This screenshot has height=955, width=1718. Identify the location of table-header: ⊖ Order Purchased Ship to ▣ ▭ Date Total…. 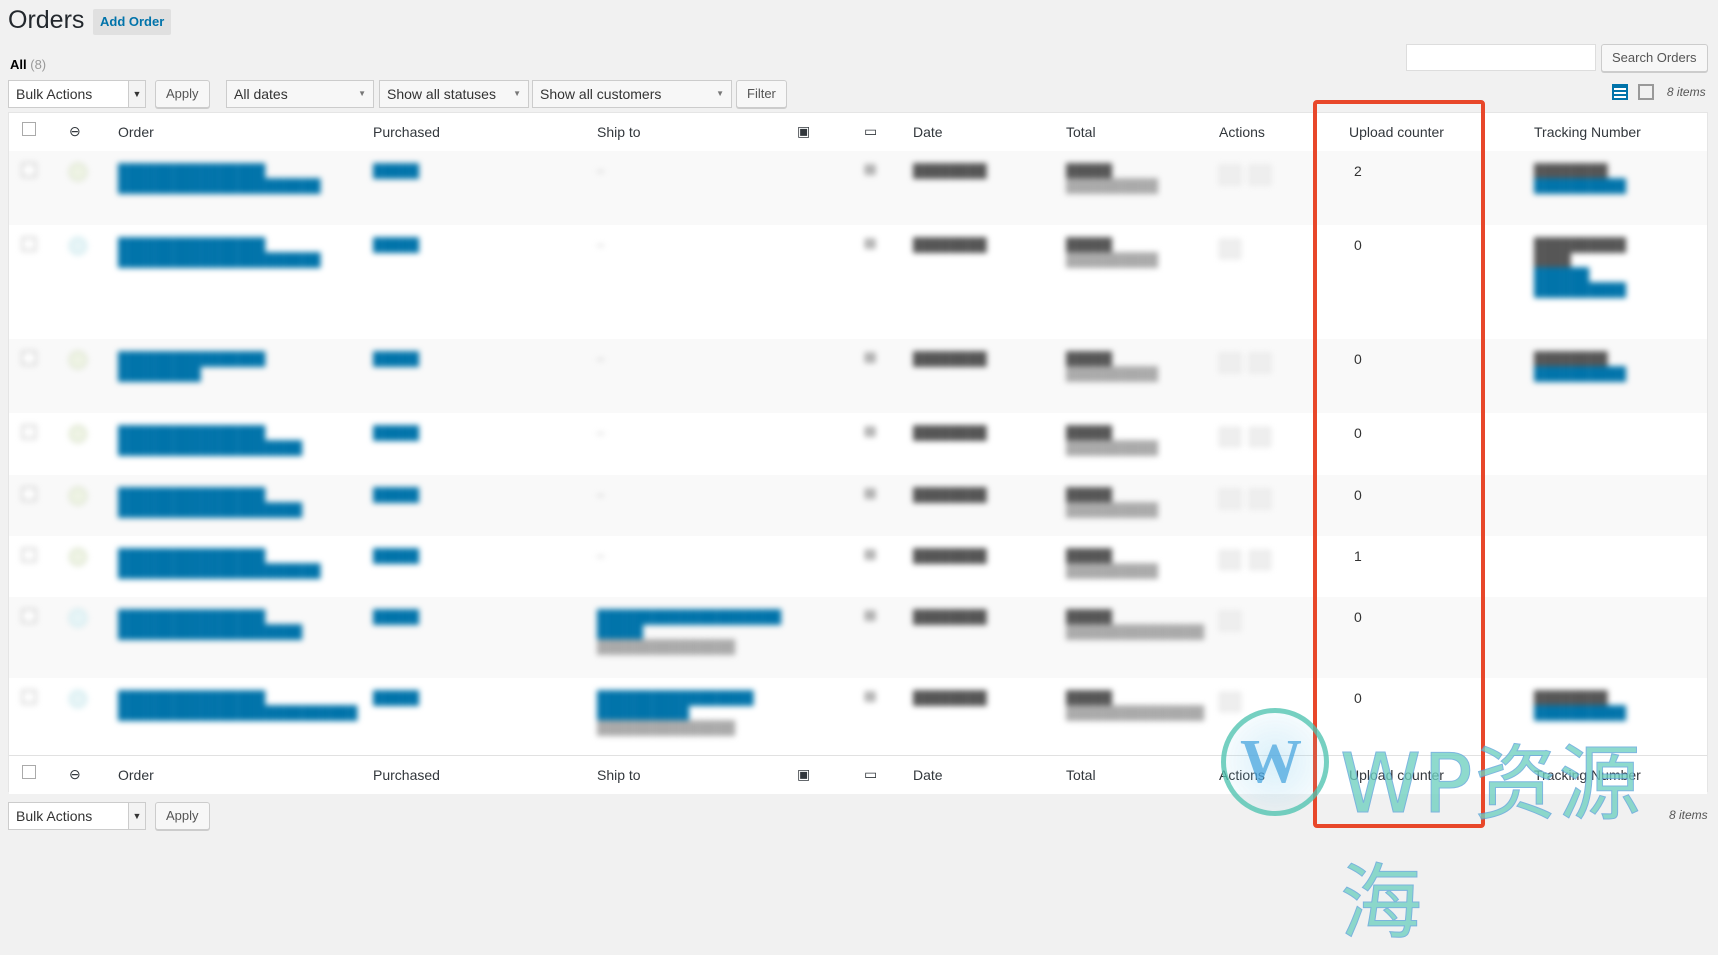
(858, 132).